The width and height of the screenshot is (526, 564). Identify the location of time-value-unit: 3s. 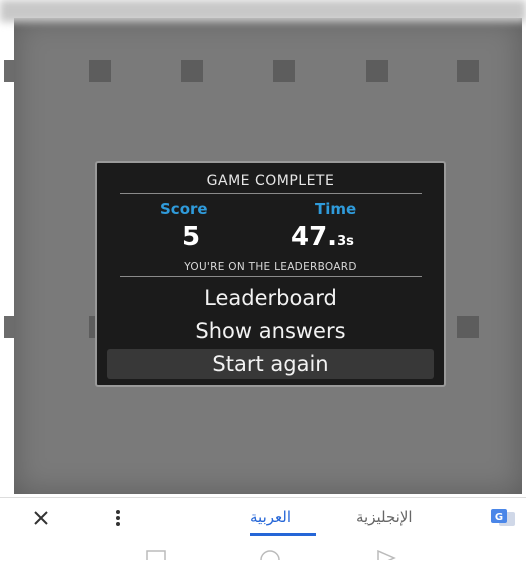
(345, 241).